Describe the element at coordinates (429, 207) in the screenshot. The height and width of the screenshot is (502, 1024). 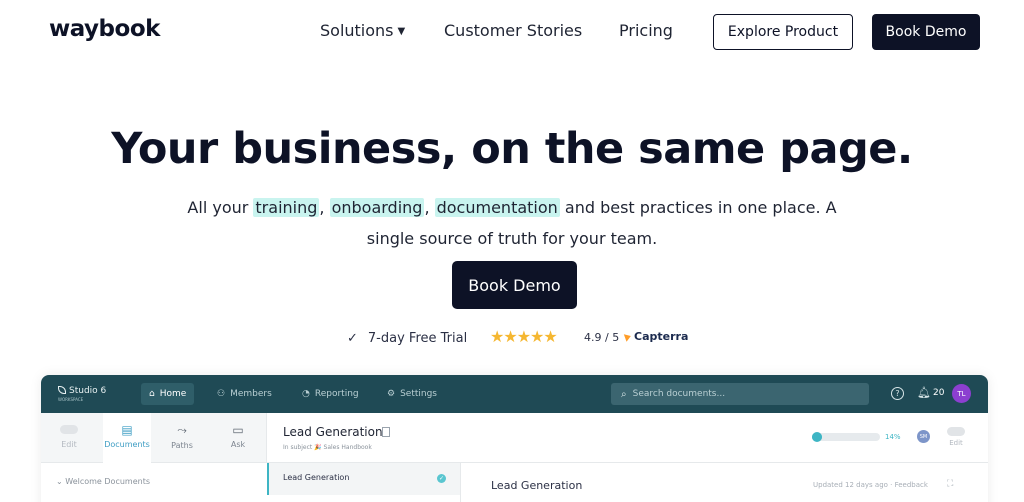
I see `hero-sep-2: ,` at that location.